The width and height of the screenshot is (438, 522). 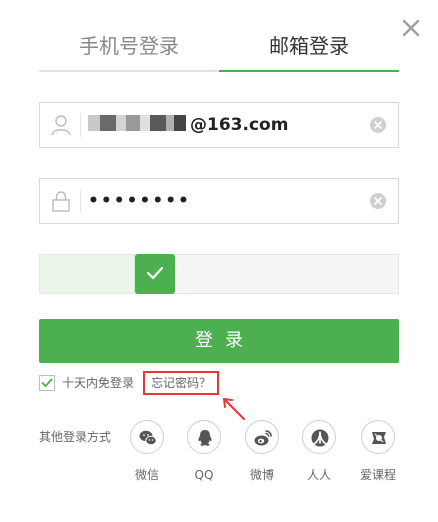 I want to click on aikecheng-label: 爱课程, so click(x=377, y=475).